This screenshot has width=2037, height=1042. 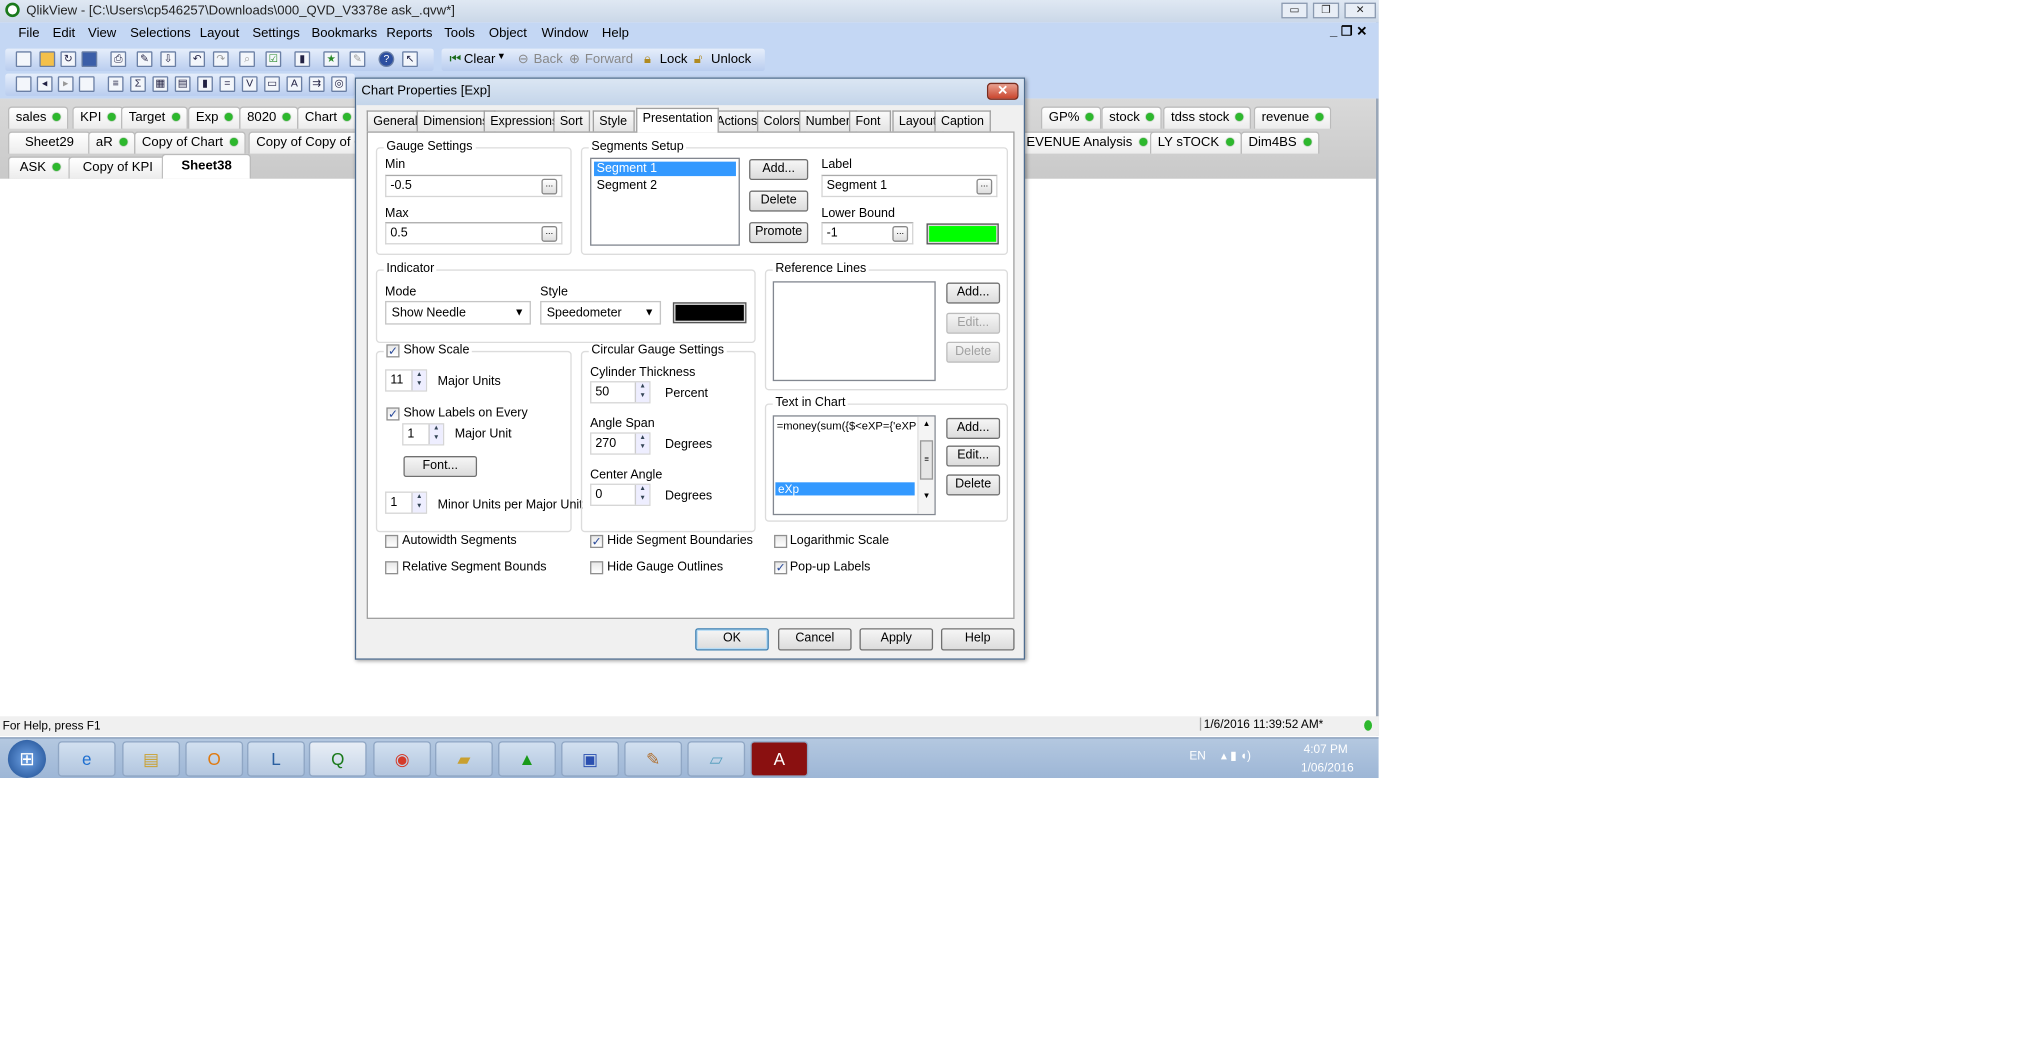 What do you see at coordinates (40, 167) in the screenshot?
I see `sheet-tab-ask: ASK` at bounding box center [40, 167].